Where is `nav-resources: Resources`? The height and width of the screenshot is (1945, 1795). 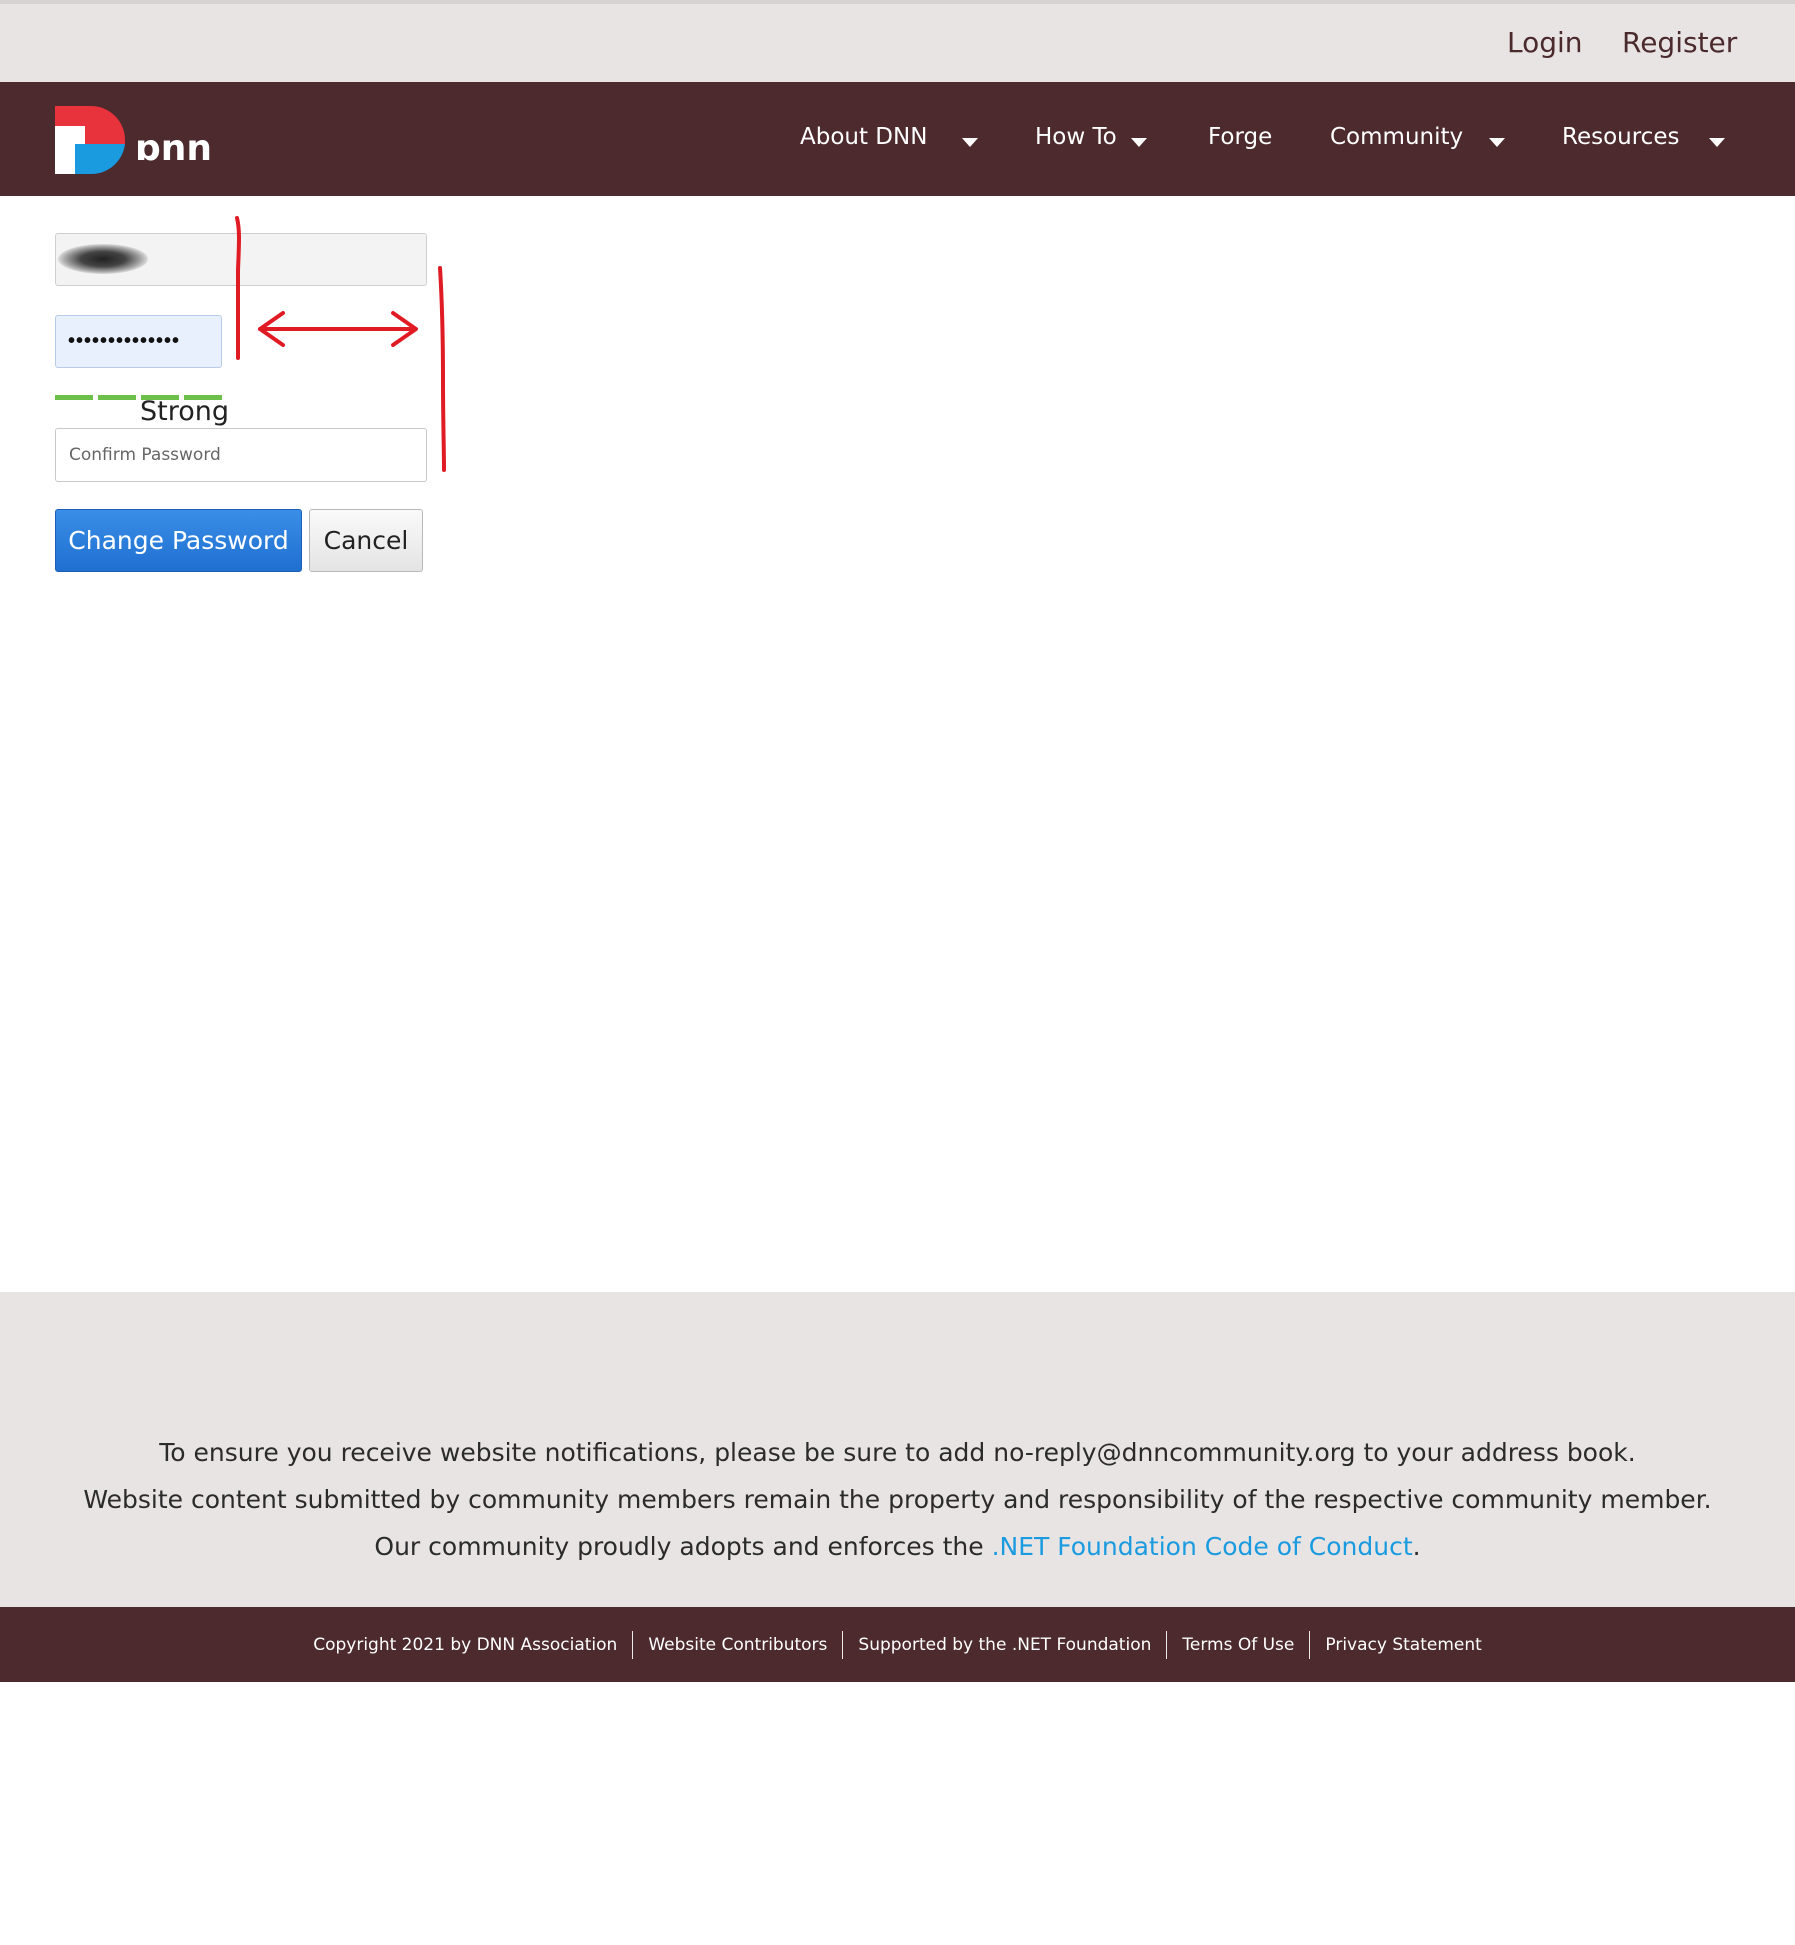
nav-resources: Resources is located at coordinates (1620, 137).